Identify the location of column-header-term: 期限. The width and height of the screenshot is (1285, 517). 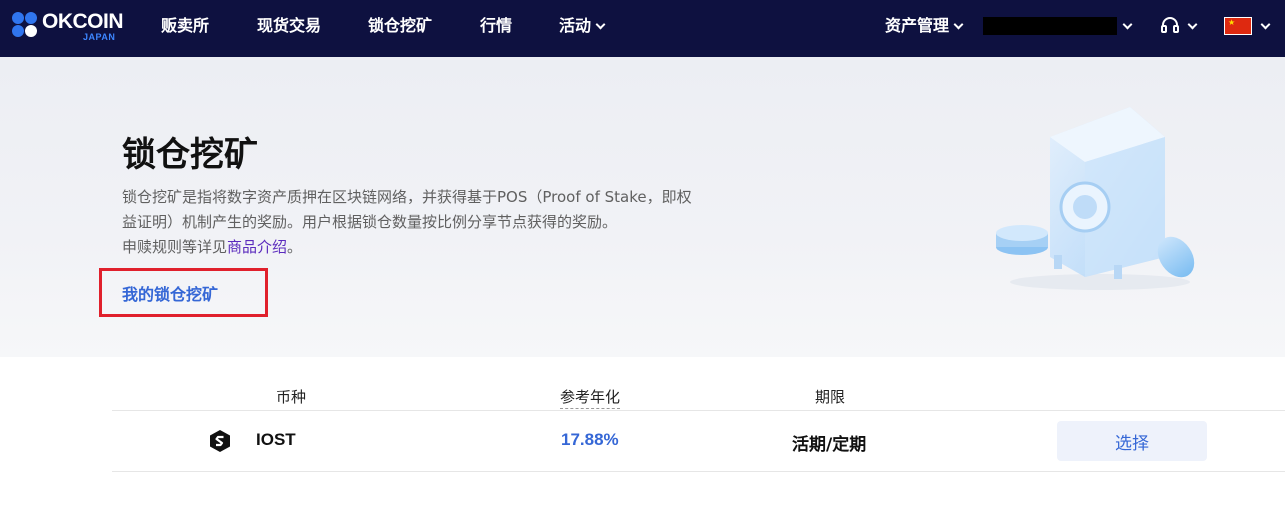
(830, 397).